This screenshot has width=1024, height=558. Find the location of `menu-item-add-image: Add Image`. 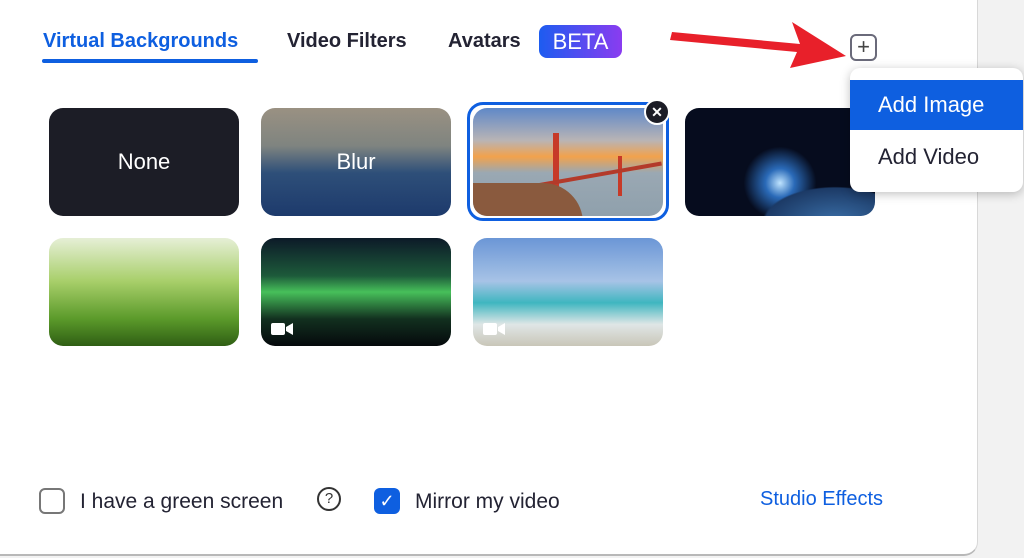

menu-item-add-image: Add Image is located at coordinates (936, 105).